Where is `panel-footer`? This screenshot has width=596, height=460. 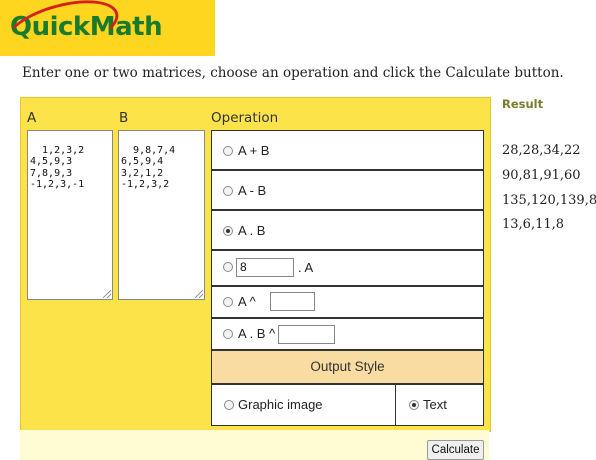
panel-footer is located at coordinates (254, 445).